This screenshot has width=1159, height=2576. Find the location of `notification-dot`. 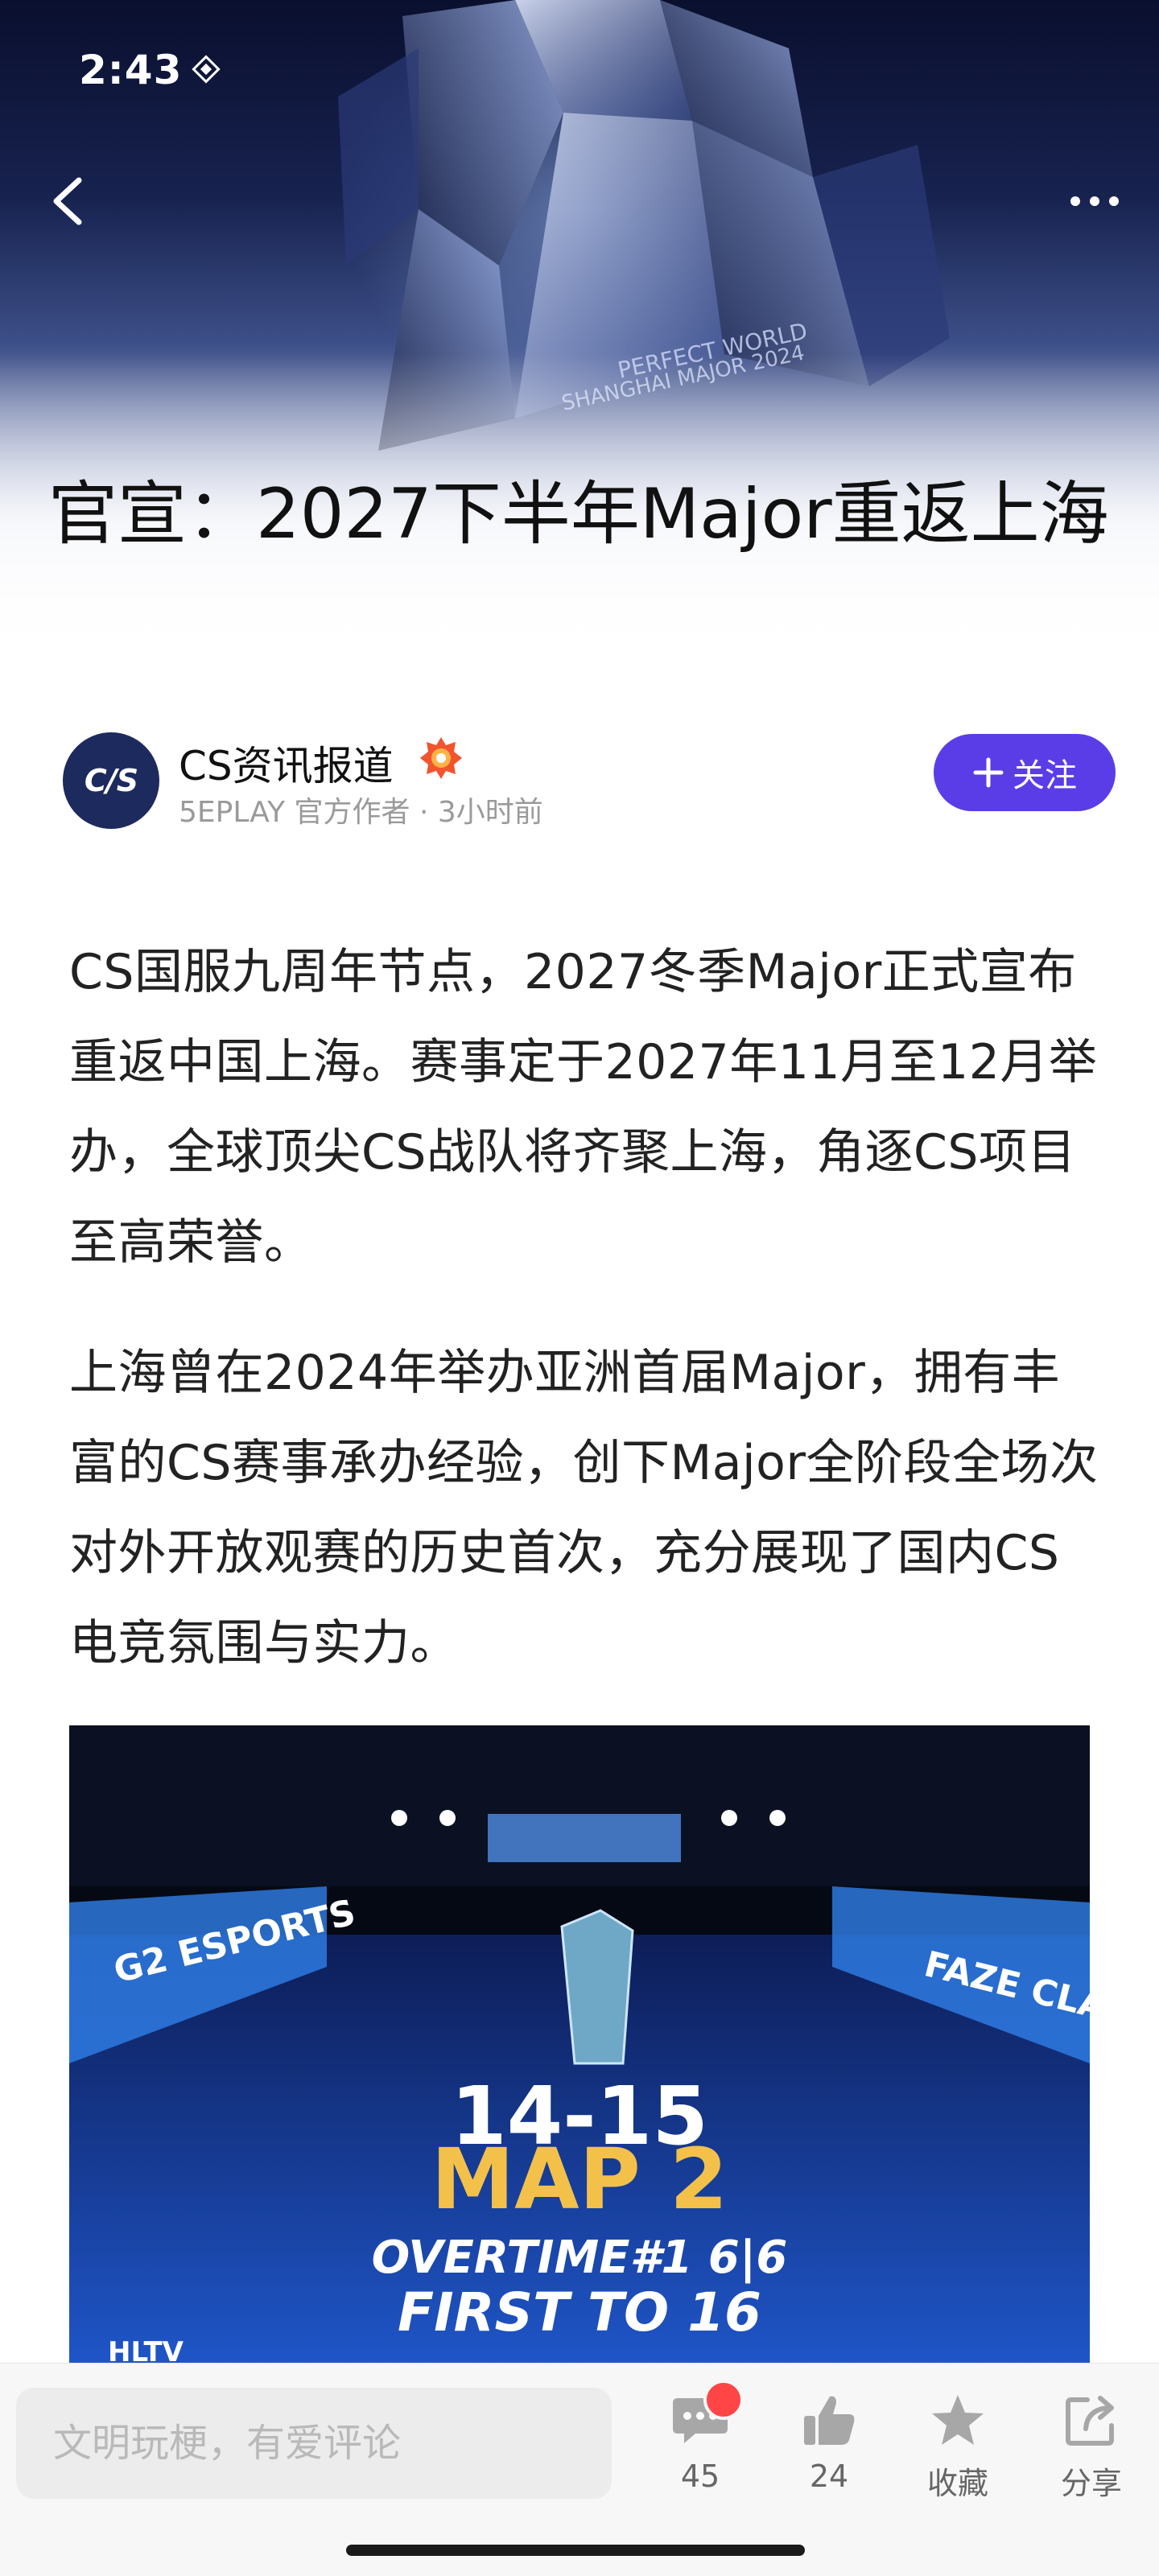

notification-dot is located at coordinates (723, 2400).